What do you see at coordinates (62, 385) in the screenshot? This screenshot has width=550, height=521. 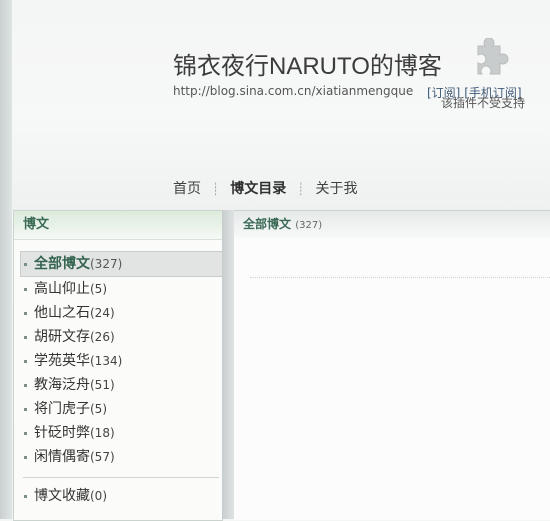 I see `category-label: 教海泛舟` at bounding box center [62, 385].